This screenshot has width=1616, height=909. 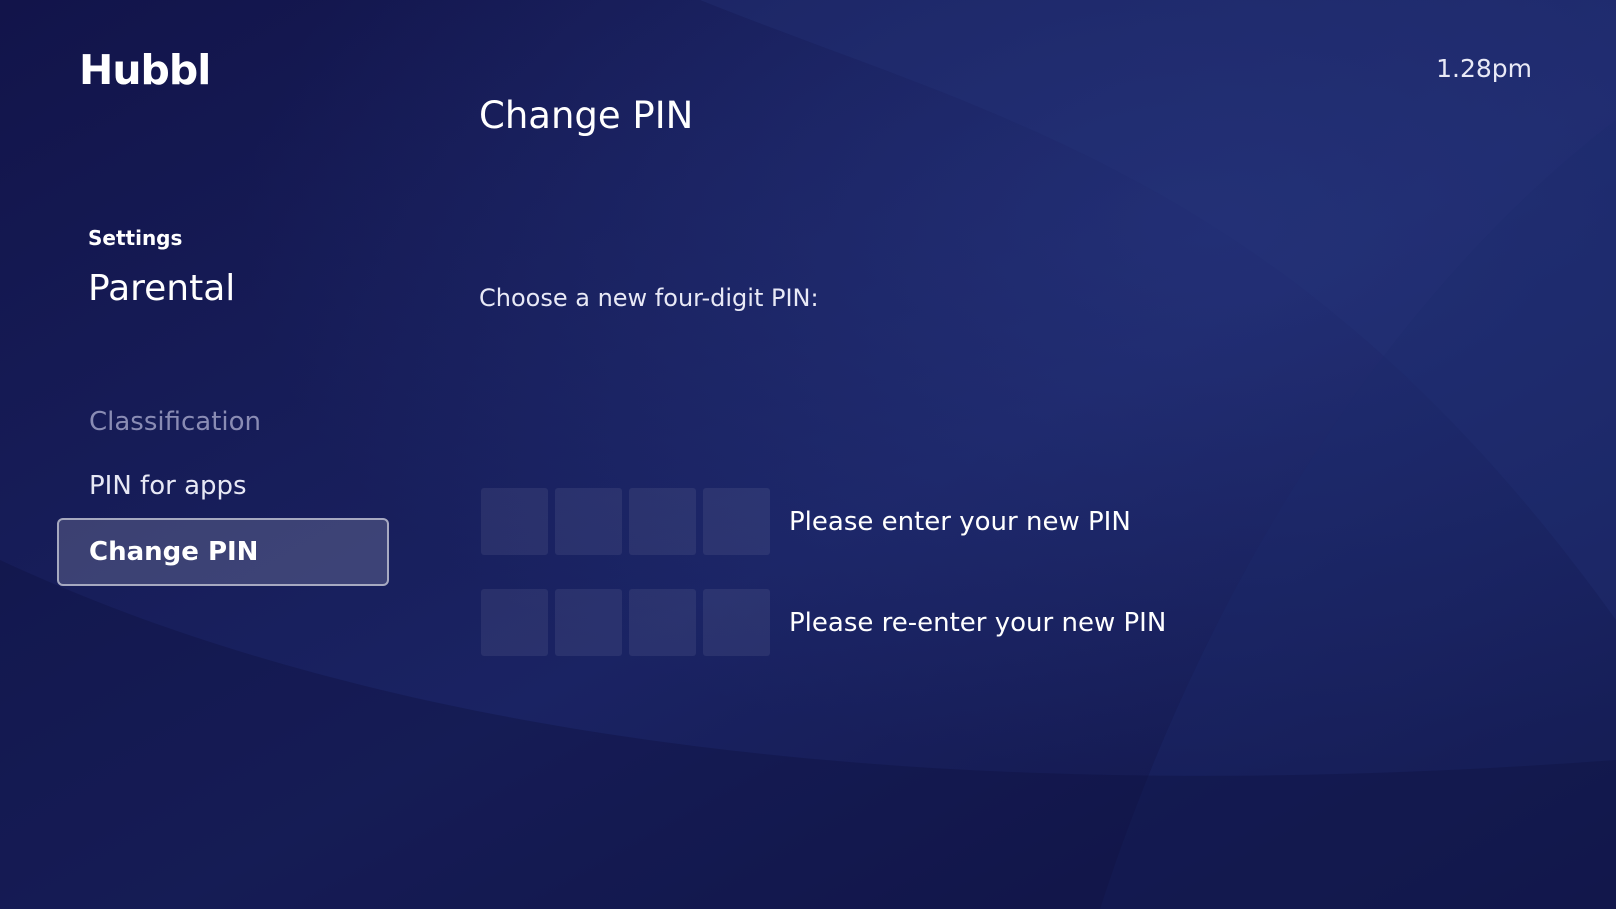 I want to click on confirm-pin-label: Please re-enter your new PIN, so click(x=978, y=622).